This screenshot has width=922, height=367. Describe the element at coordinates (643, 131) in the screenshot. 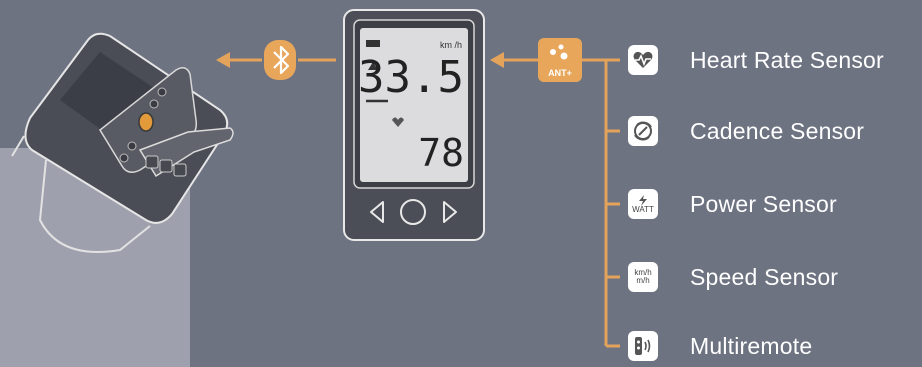

I see `cadence-rotation-icon` at that location.